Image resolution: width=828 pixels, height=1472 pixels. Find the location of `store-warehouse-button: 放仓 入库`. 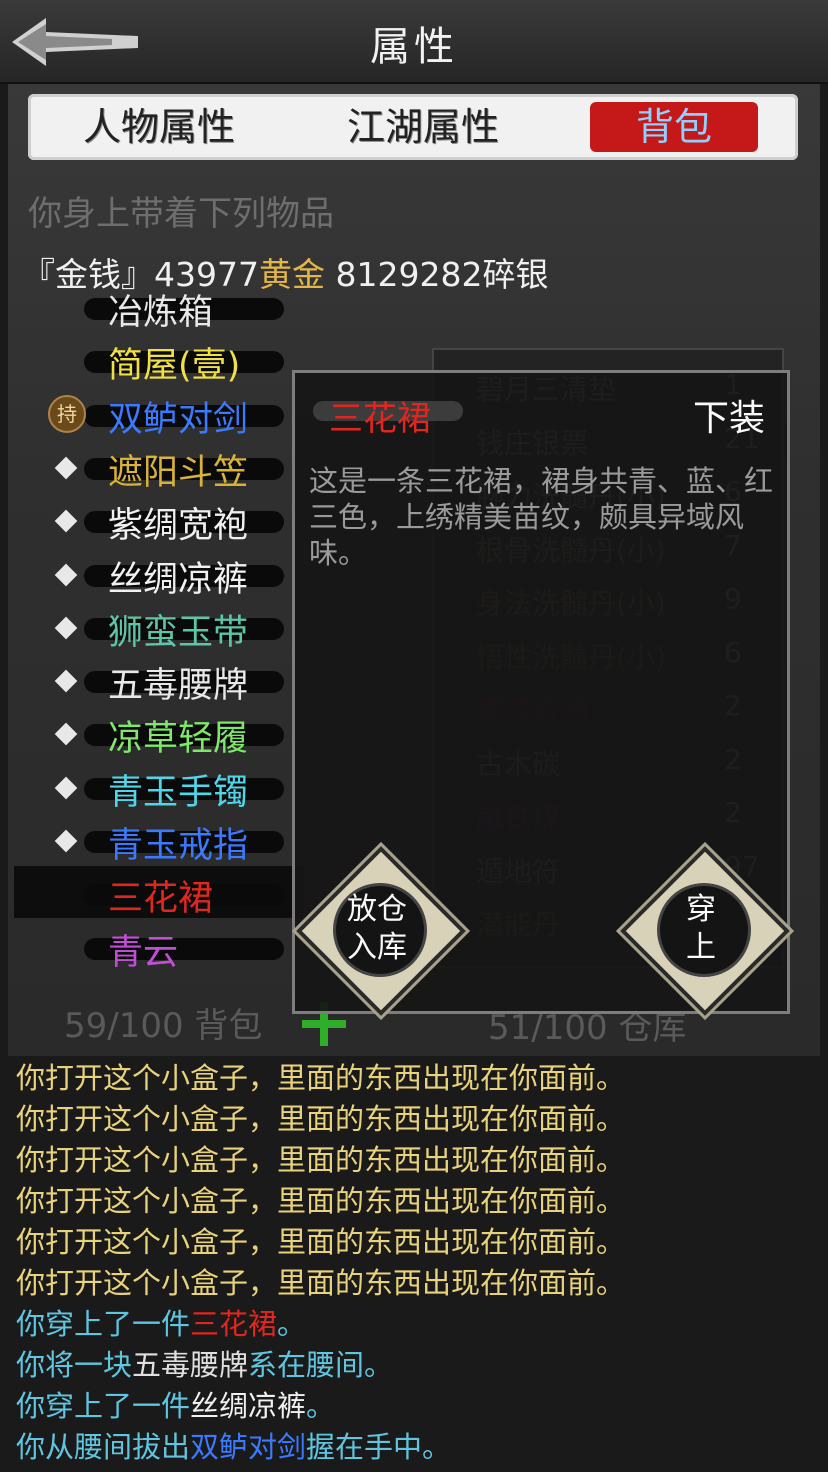

store-warehouse-button: 放仓 入库 is located at coordinates (381, 931).